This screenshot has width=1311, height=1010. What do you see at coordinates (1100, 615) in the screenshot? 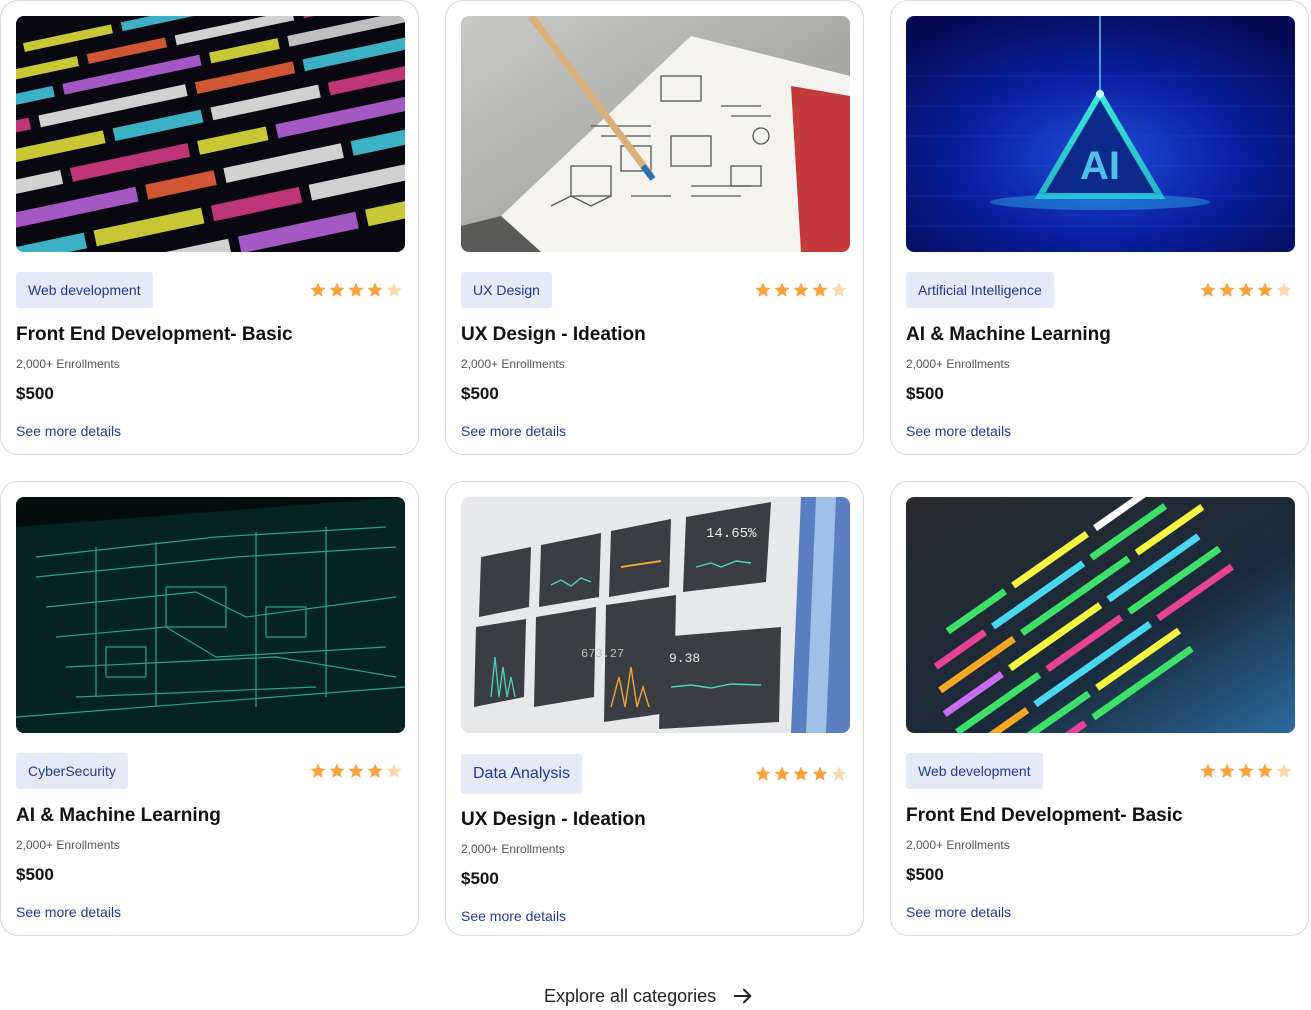
I see `course-image-code-neon` at bounding box center [1100, 615].